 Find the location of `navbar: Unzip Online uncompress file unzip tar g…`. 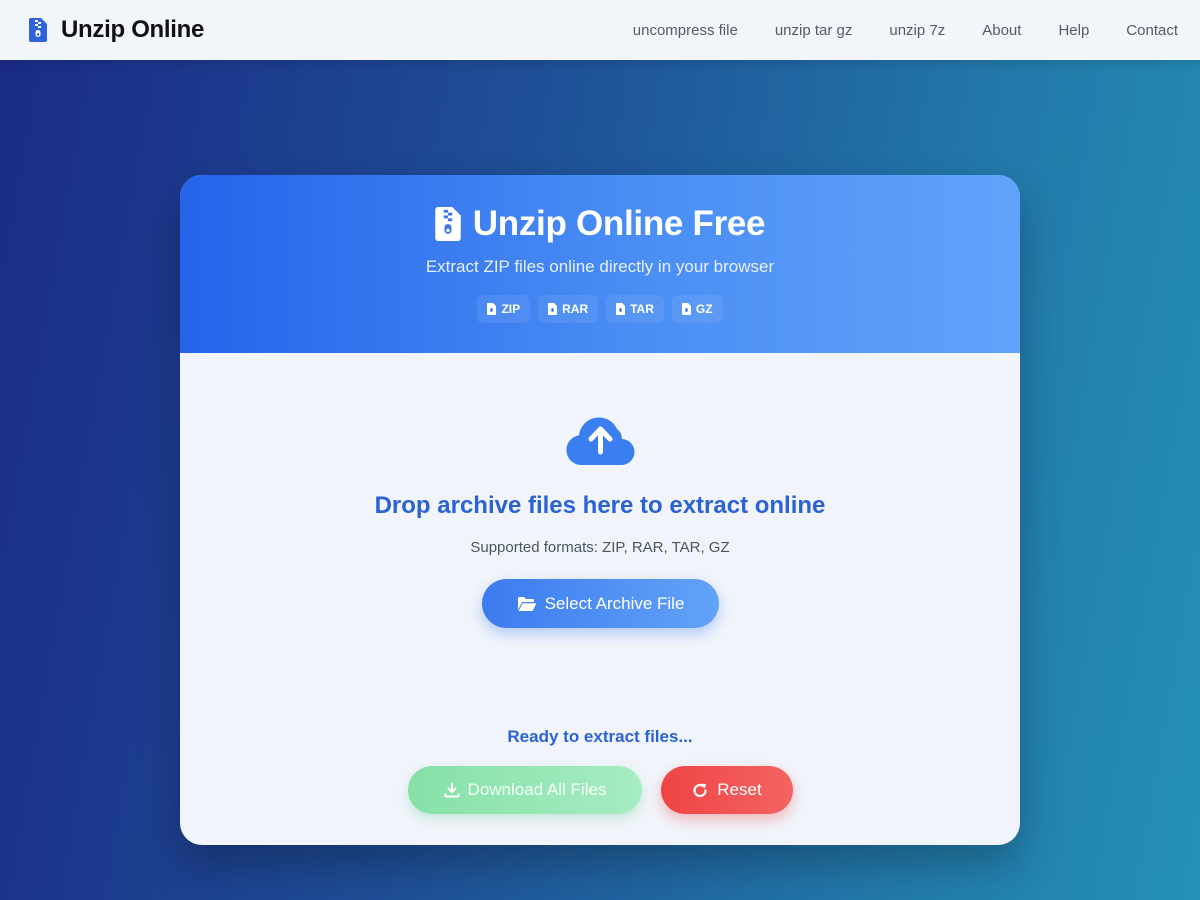

navbar: Unzip Online uncompress file unzip tar g… is located at coordinates (600, 30).